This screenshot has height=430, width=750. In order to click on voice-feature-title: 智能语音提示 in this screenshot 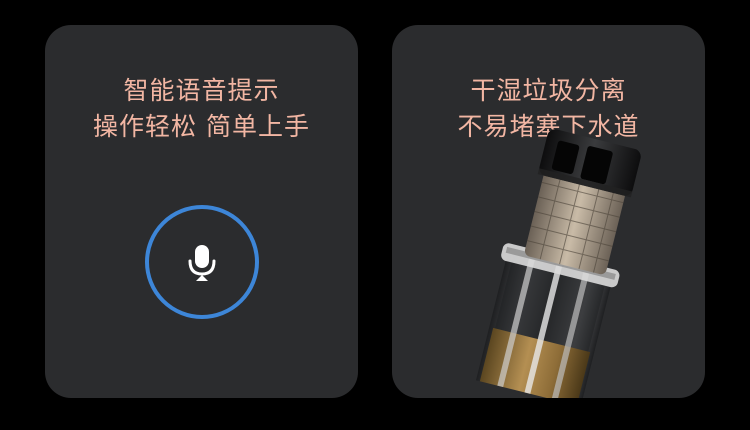, I will do `click(201, 90)`.